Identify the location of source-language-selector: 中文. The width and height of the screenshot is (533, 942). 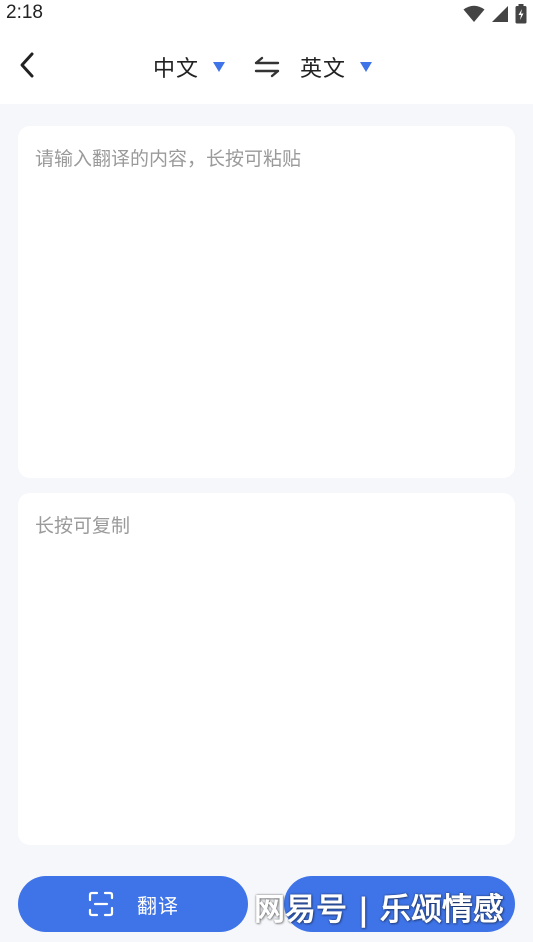
(189, 67).